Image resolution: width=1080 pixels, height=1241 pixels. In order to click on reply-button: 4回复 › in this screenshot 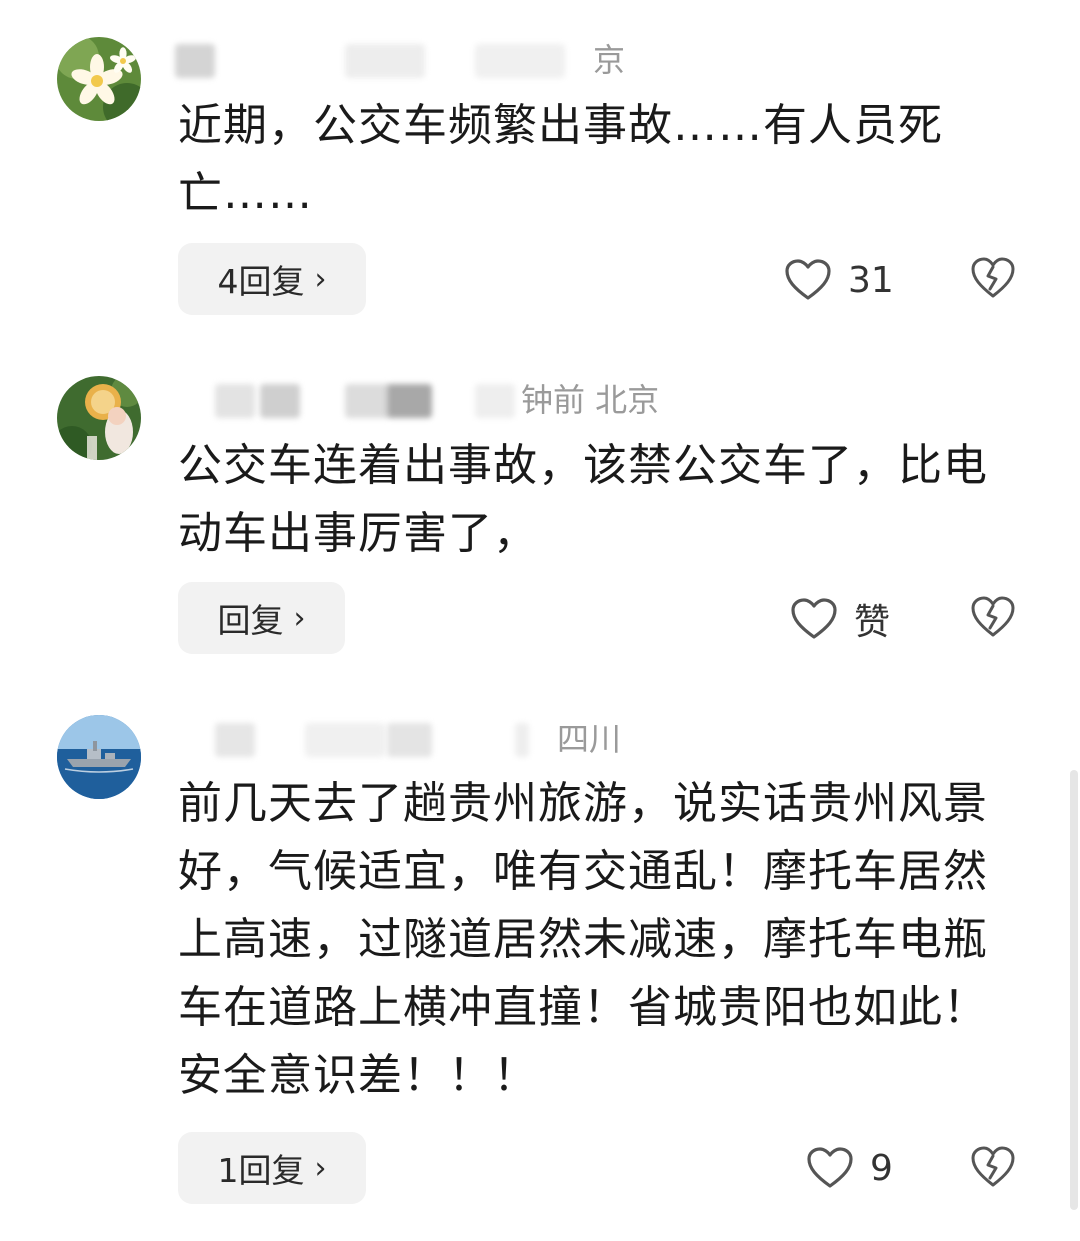, I will do `click(272, 279)`.